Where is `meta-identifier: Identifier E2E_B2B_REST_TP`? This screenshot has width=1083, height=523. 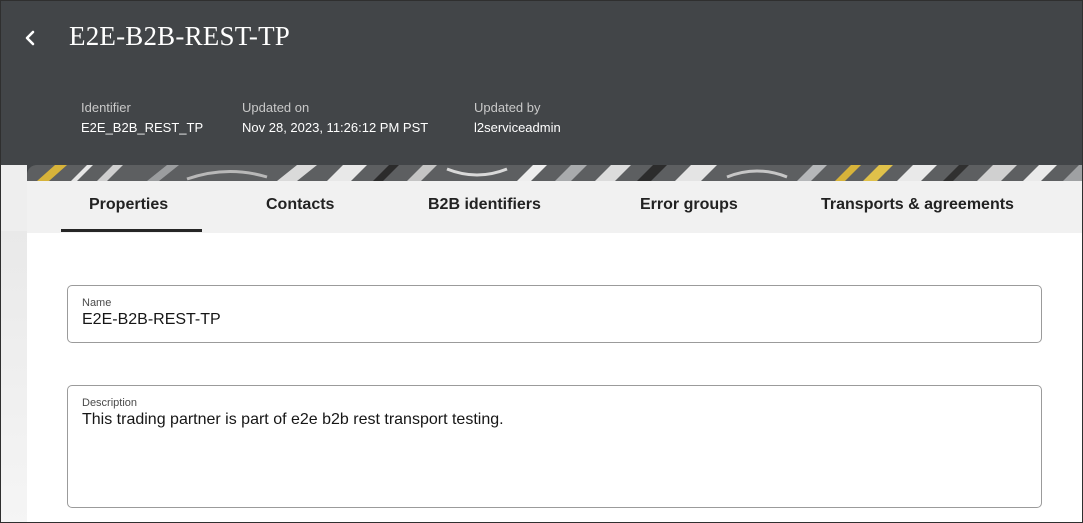
meta-identifier: Identifier E2E_B2B_REST_TP is located at coordinates (142, 118).